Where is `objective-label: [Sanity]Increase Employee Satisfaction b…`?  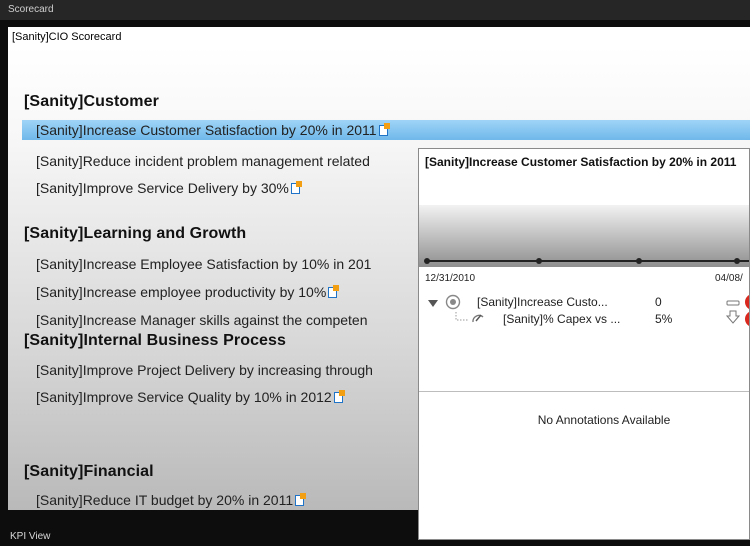 objective-label: [Sanity]Increase Employee Satisfaction b… is located at coordinates (204, 264).